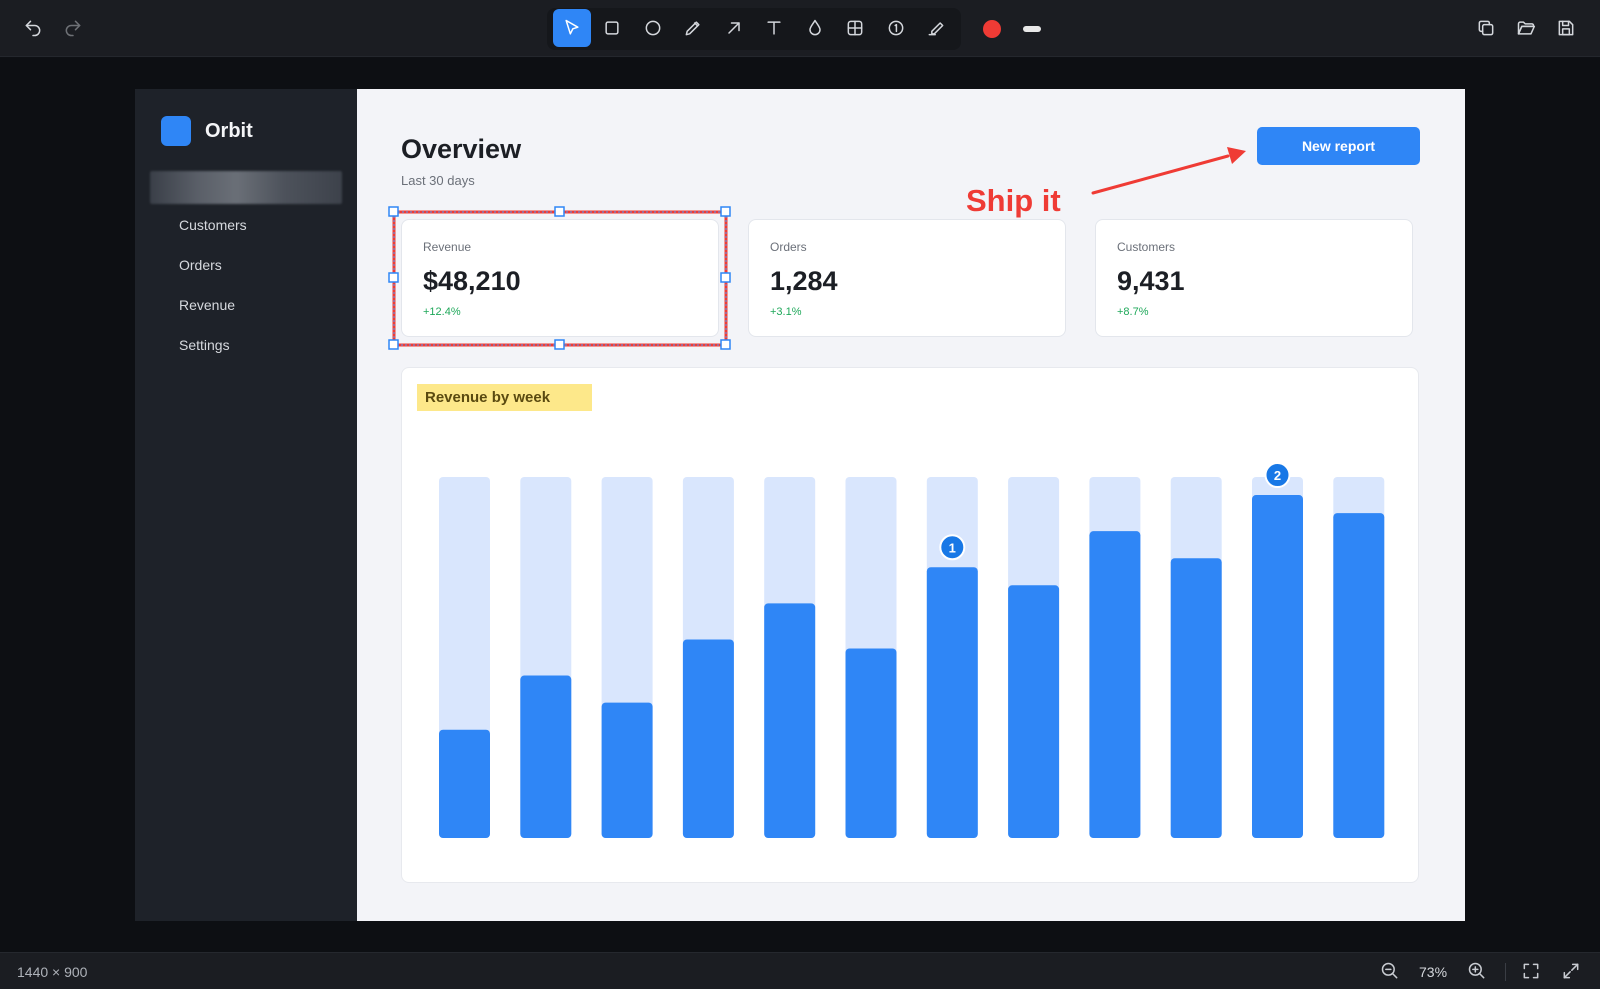  I want to click on step-counter-tool-icon, so click(896, 28).